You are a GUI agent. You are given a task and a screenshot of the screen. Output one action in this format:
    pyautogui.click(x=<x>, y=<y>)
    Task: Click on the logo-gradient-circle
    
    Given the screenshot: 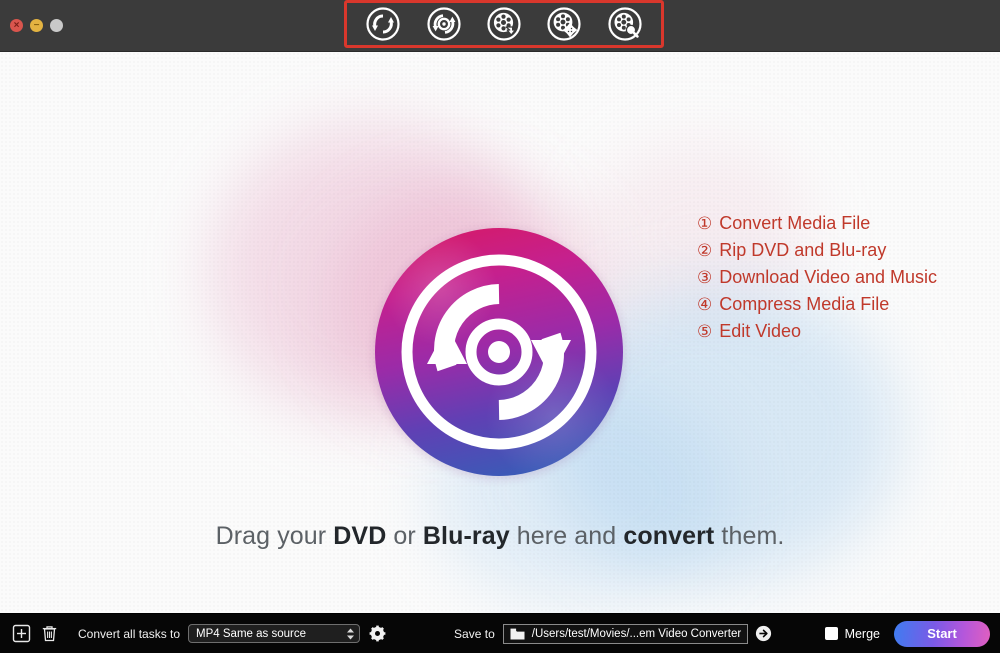 What is the action you would take?
    pyautogui.click(x=499, y=352)
    